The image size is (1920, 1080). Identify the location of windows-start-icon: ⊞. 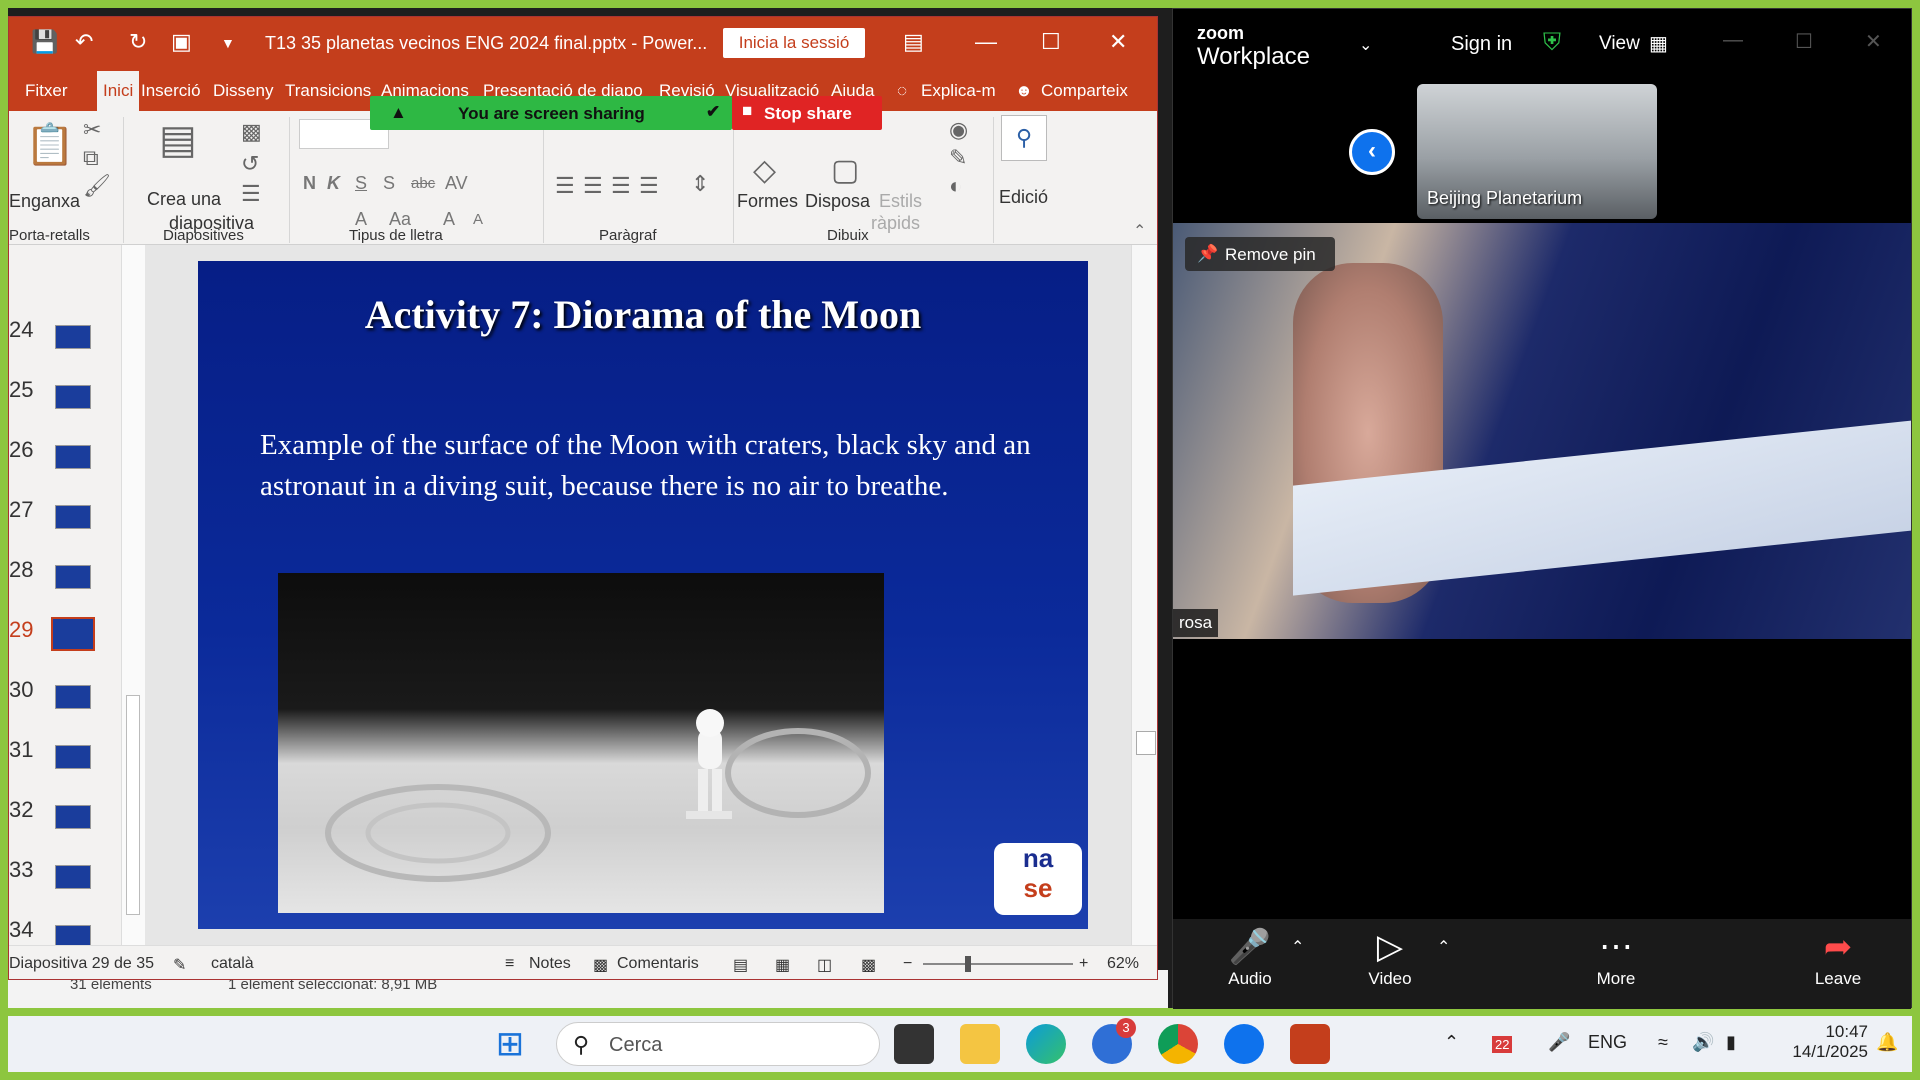
(510, 1044).